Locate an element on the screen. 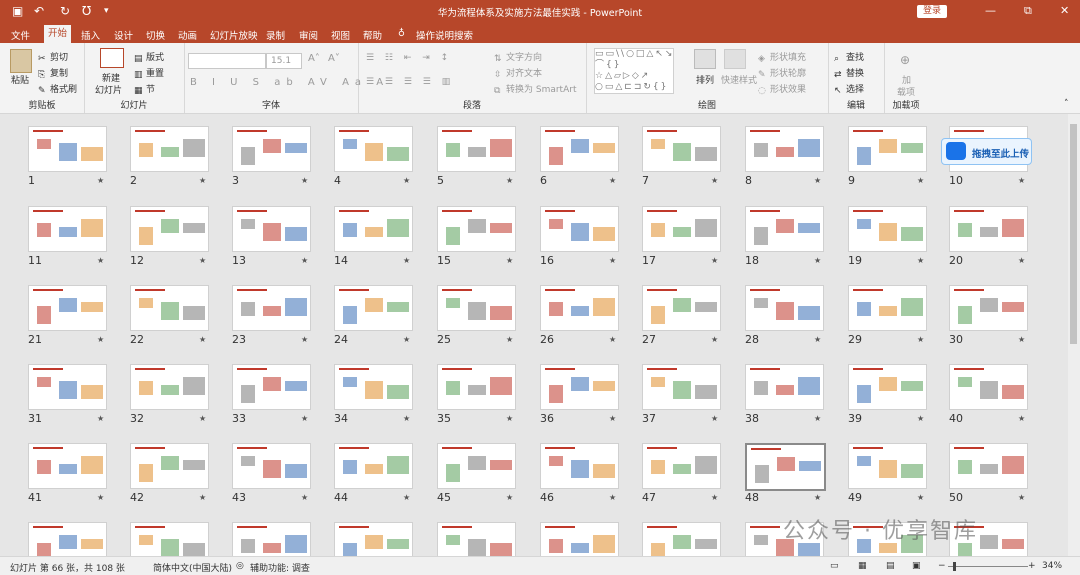  normal-view-icon: ▭ is located at coordinates (834, 566).